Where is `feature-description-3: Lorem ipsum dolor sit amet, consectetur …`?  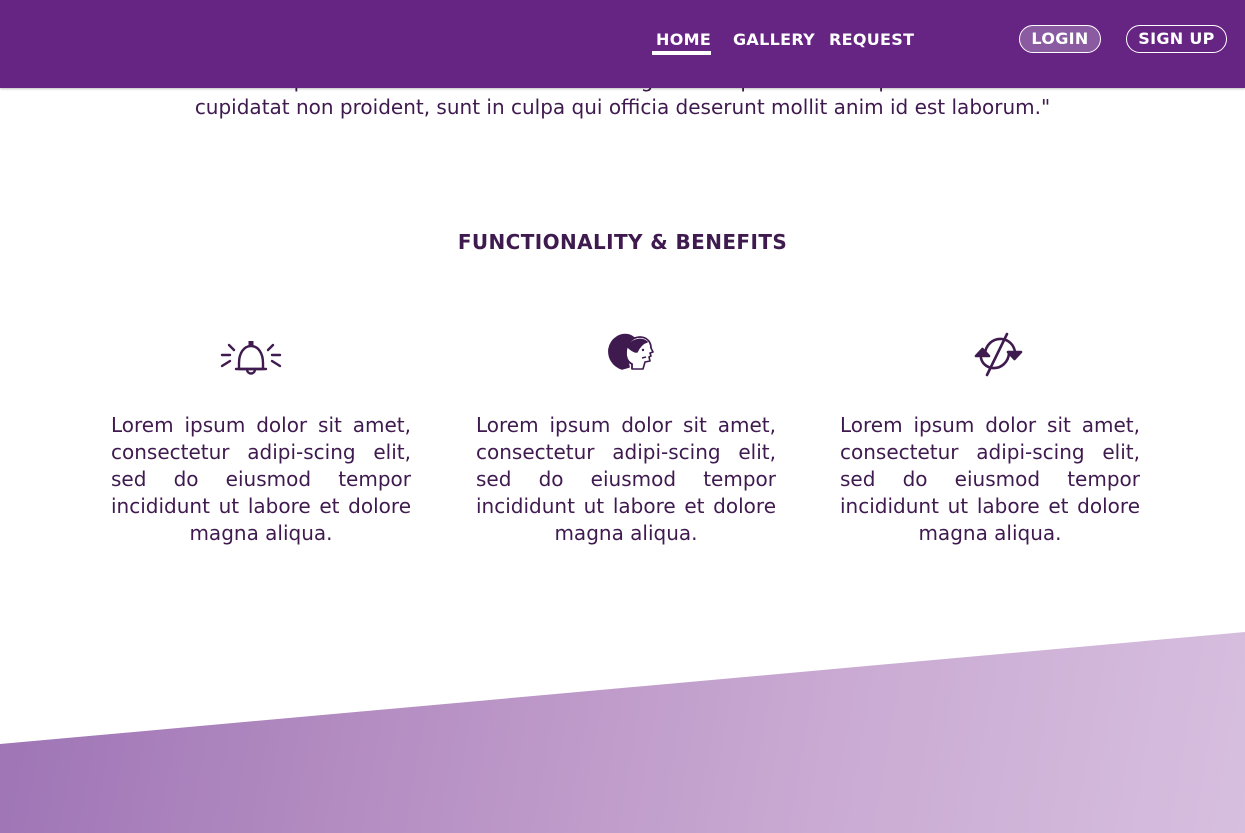 feature-description-3: Lorem ipsum dolor sit amet, consectetur … is located at coordinates (990, 479).